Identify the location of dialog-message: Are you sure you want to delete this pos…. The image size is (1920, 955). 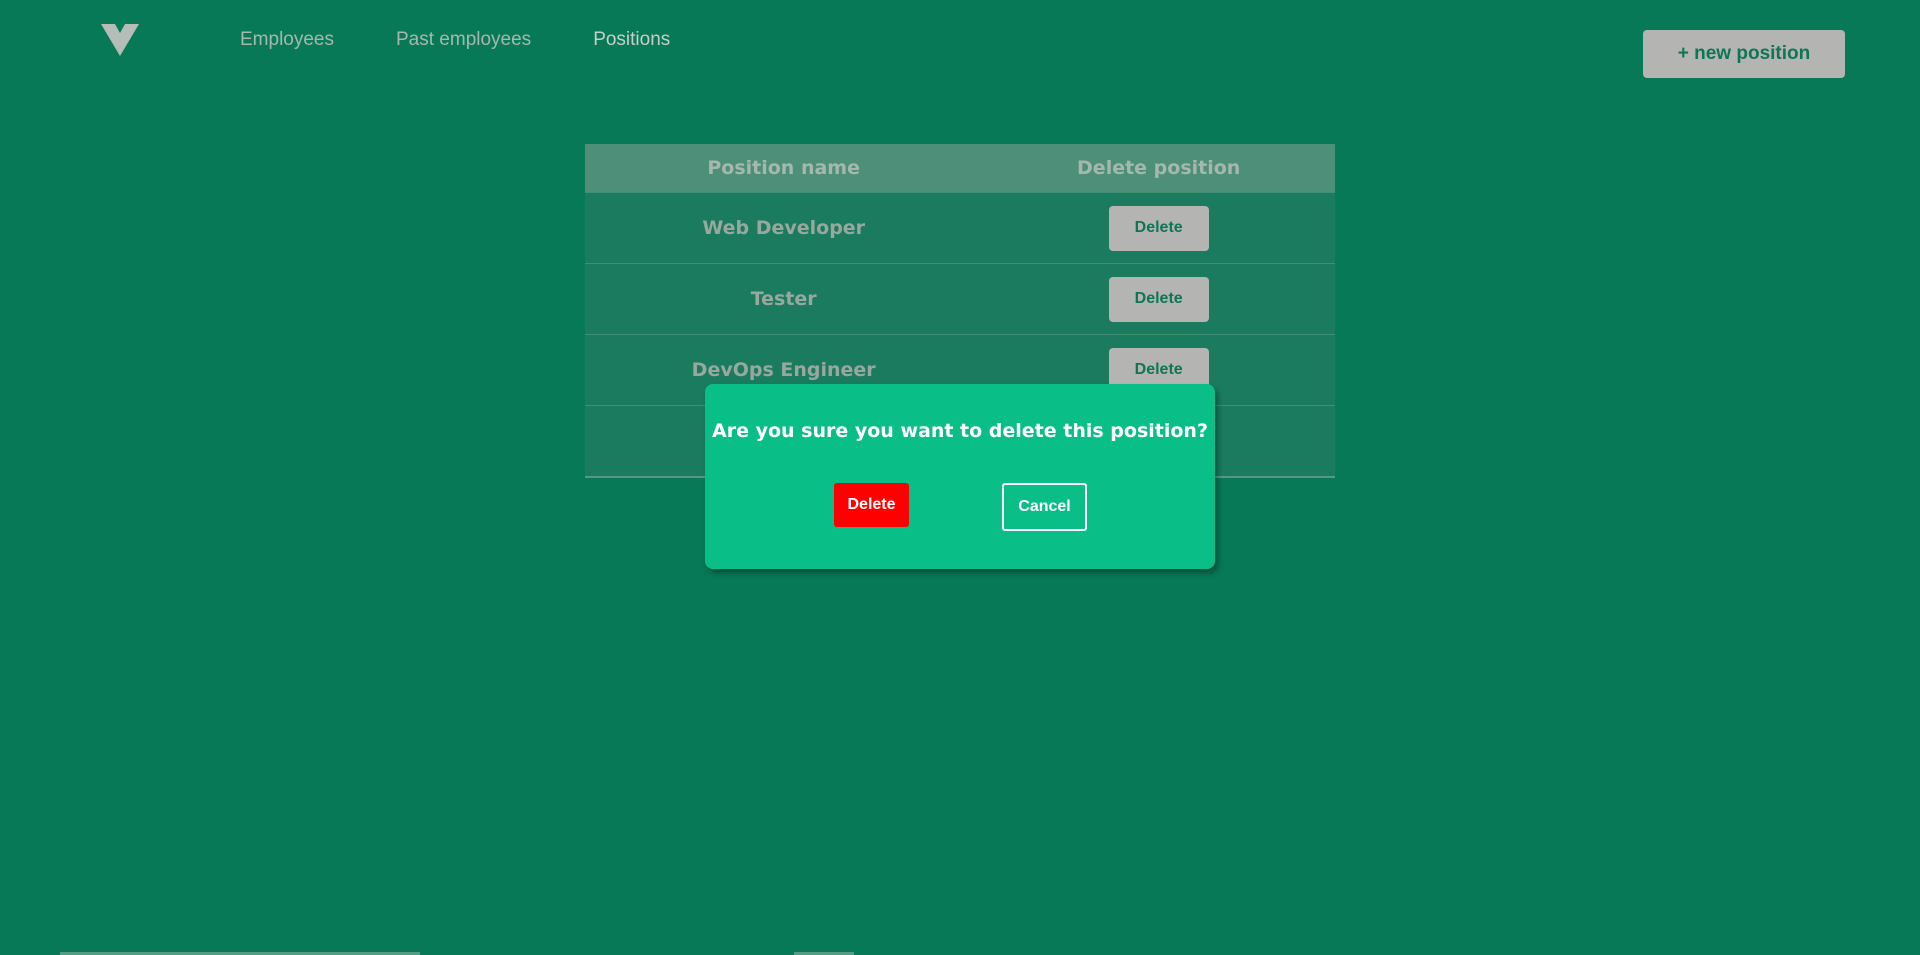
(960, 431).